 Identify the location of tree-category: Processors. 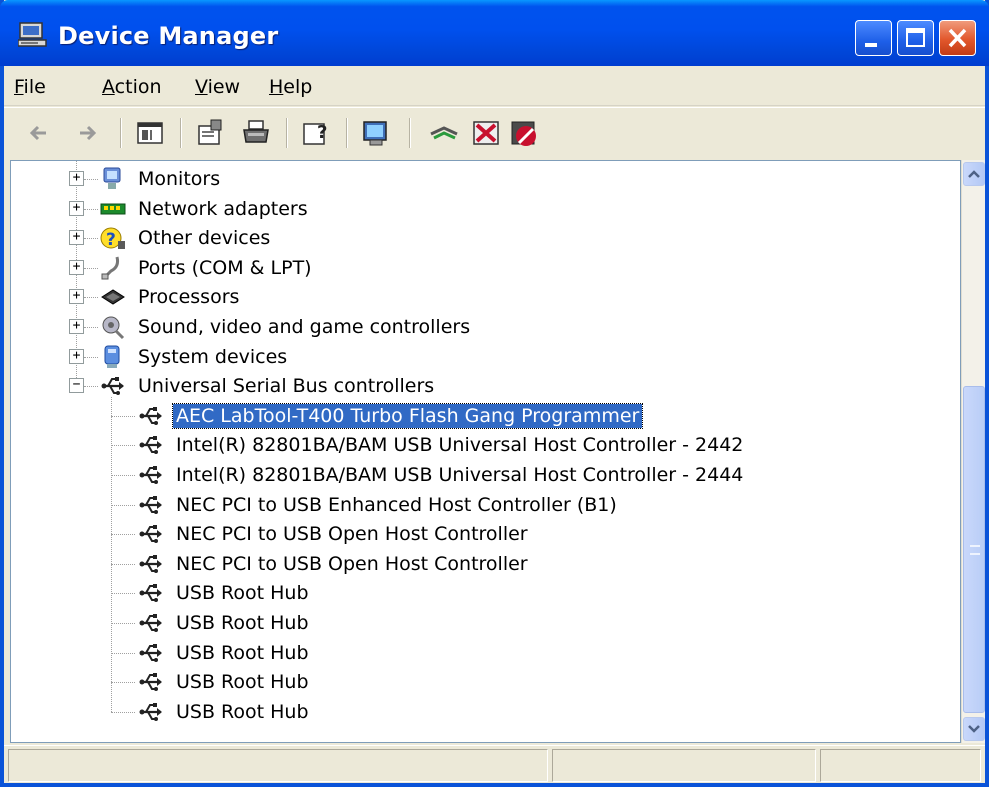
(170, 297).